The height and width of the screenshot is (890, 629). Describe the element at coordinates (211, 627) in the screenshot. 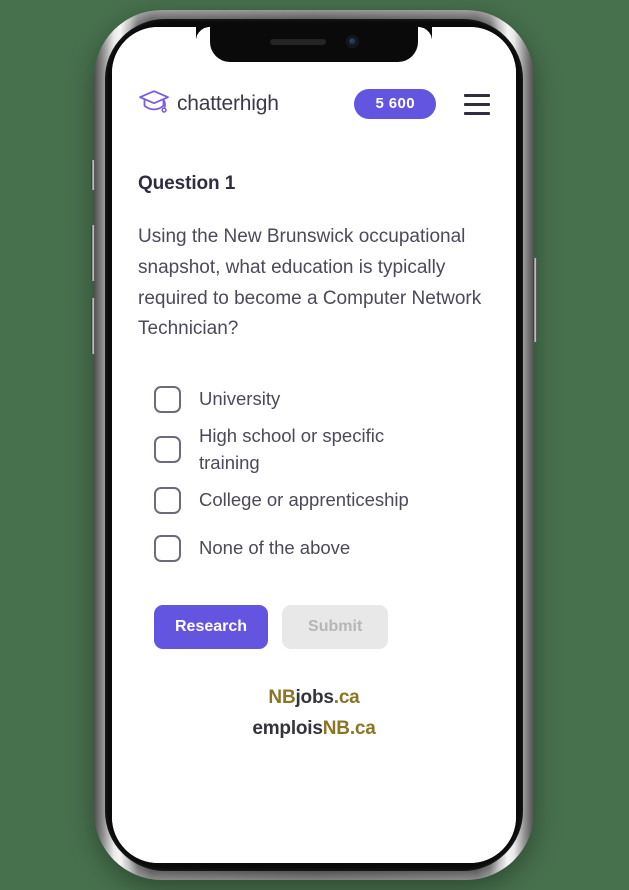

I see `research-button: Research` at that location.